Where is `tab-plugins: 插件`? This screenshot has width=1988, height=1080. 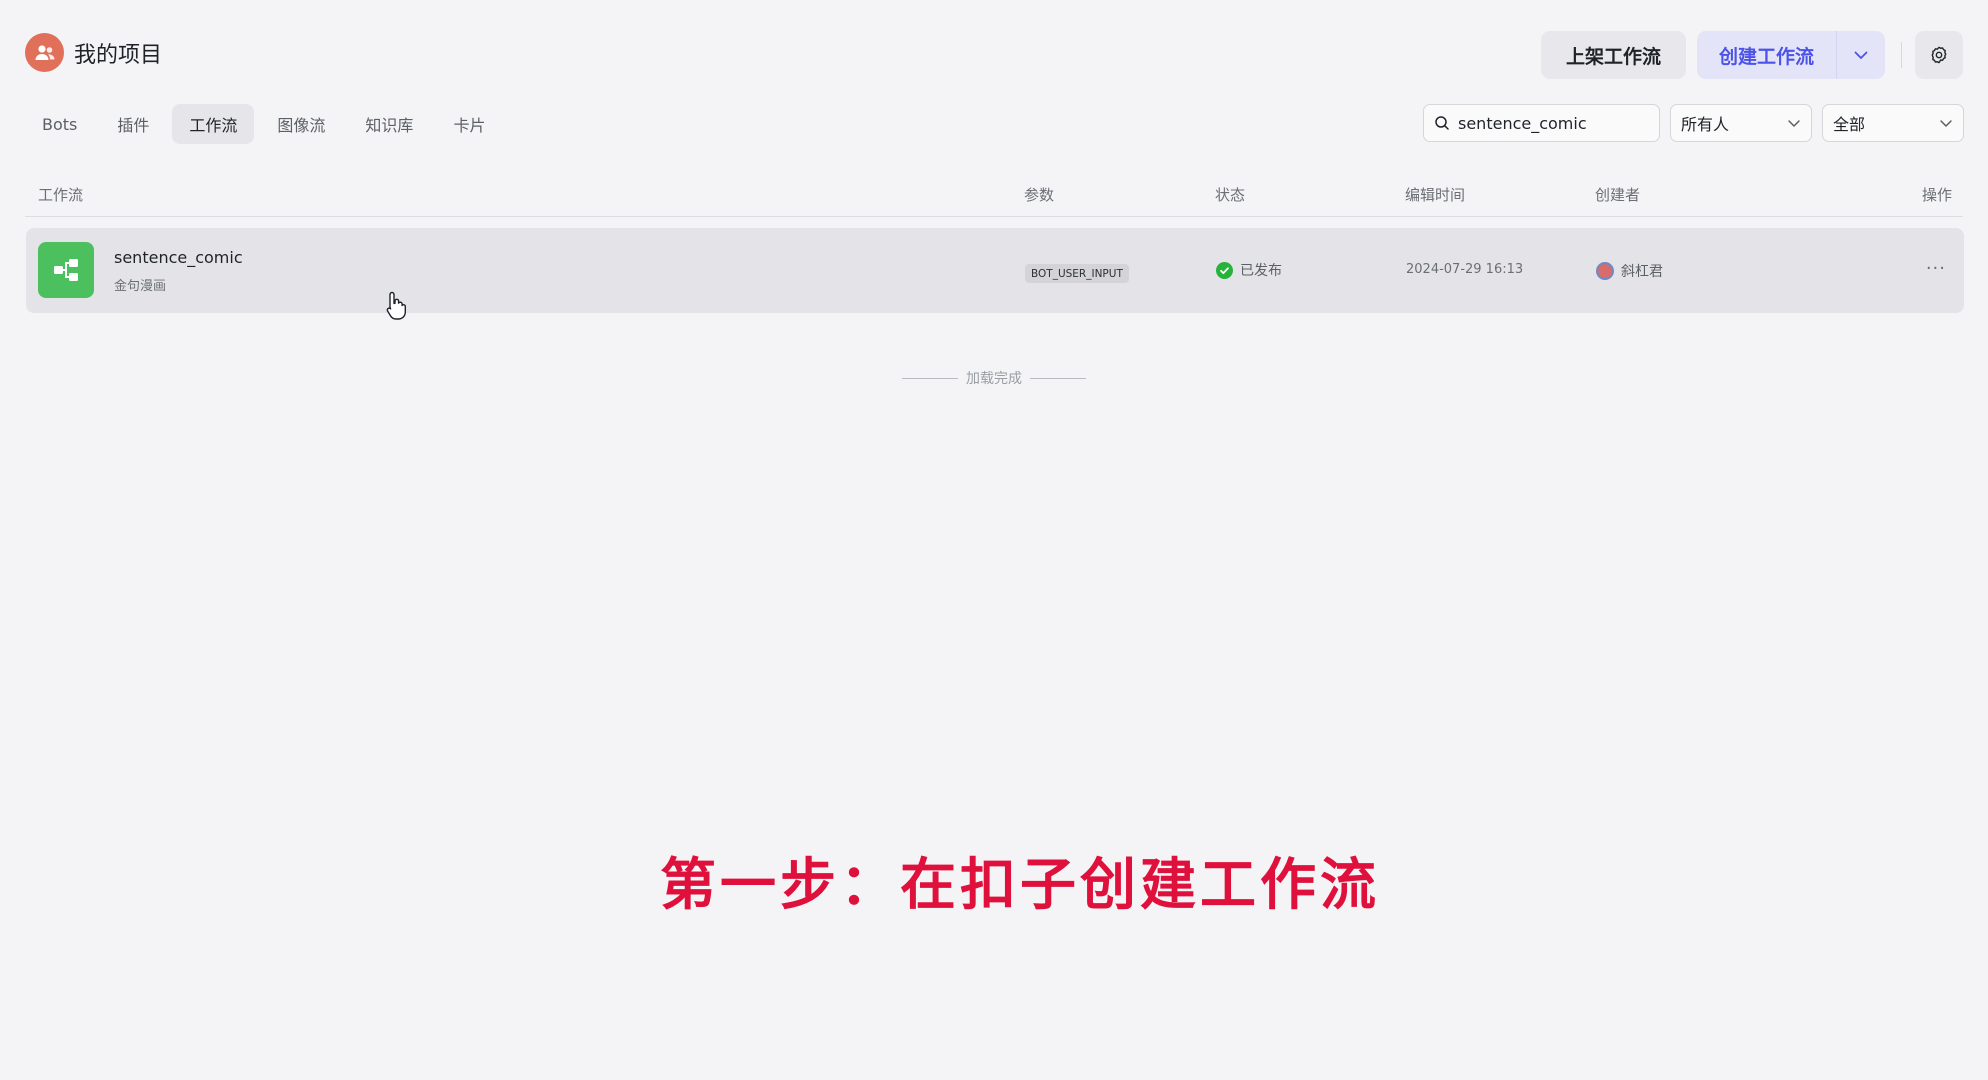 tab-plugins: 插件 is located at coordinates (133, 124).